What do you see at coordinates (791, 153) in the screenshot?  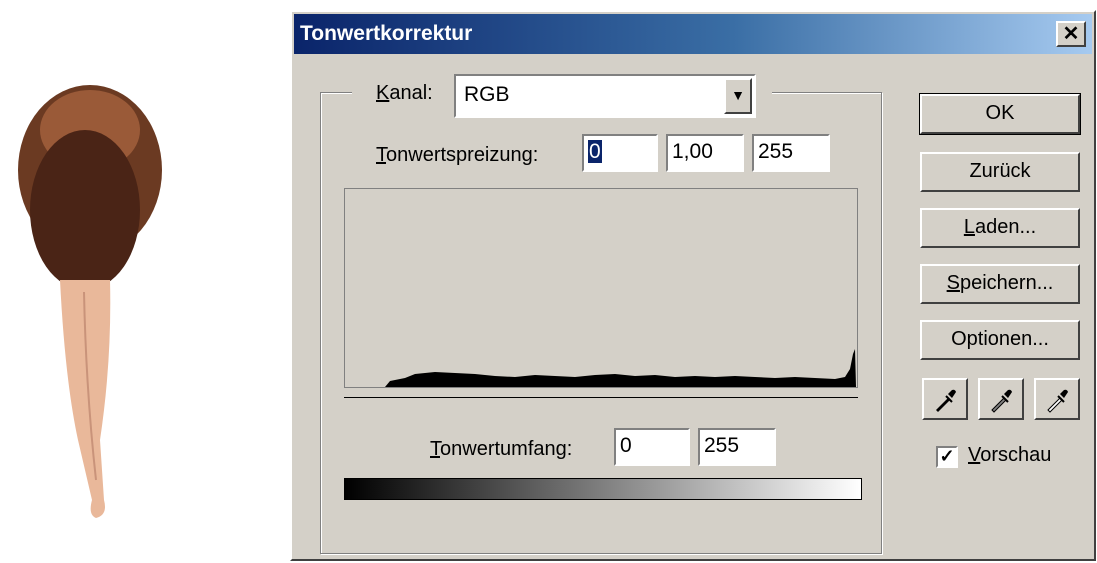 I see `input-white-field: 255` at bounding box center [791, 153].